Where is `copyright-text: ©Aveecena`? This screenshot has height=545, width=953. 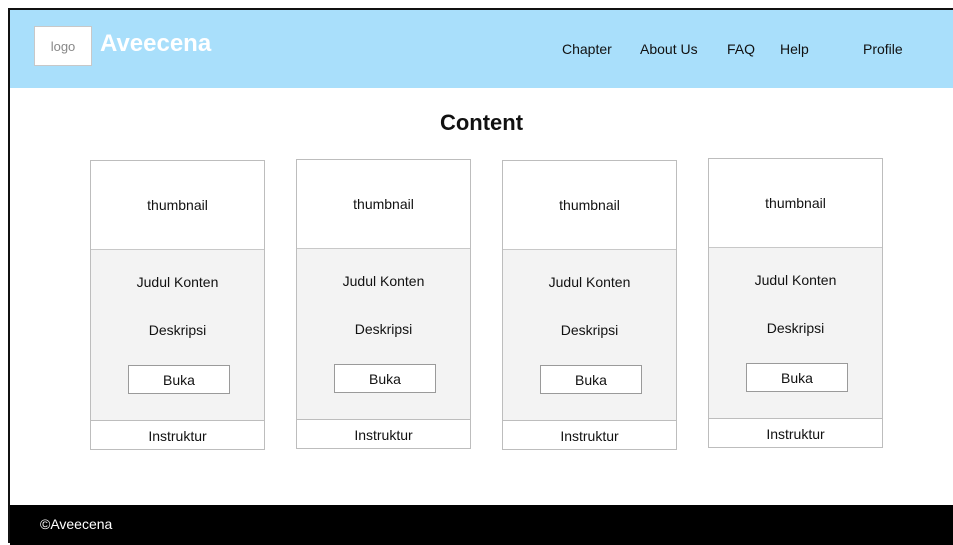
copyright-text: ©Aveecena is located at coordinates (76, 524).